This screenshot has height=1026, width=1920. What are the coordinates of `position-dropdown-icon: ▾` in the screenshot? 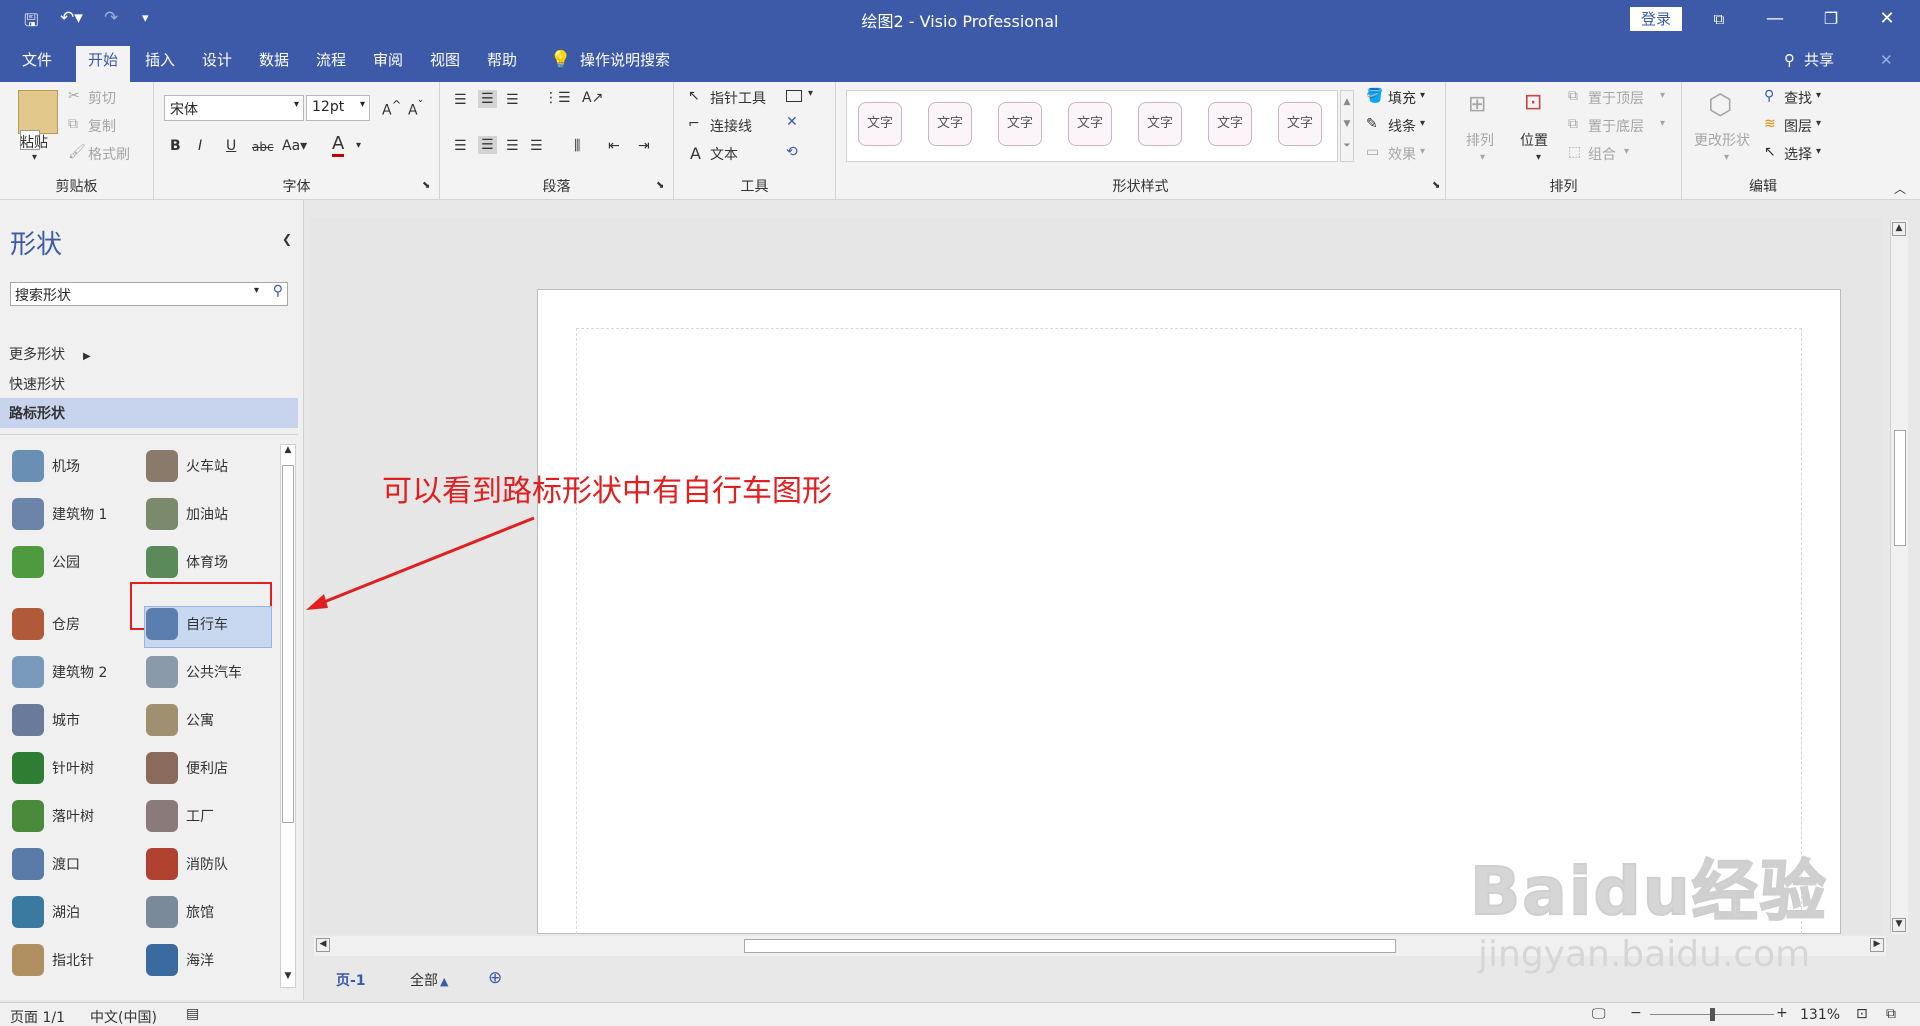 It's located at (1538, 157).